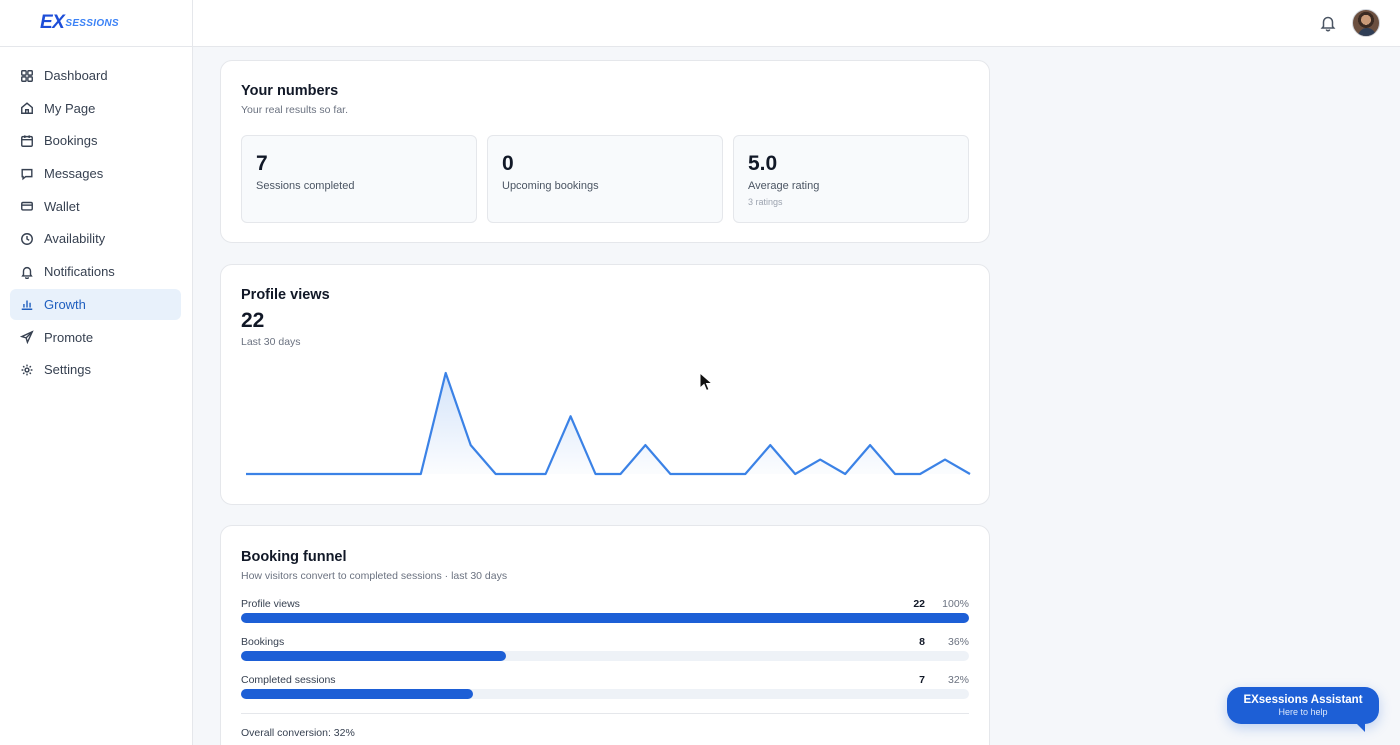 The image size is (1400, 745). What do you see at coordinates (955, 604) in the screenshot?
I see `funnel-percent: 100%` at bounding box center [955, 604].